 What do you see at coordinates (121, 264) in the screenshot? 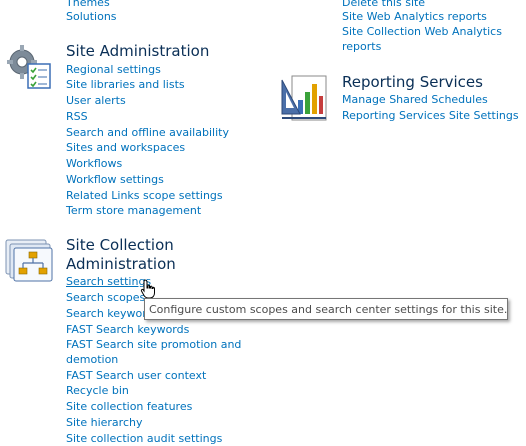
I see `site-collection-heading-line2: Administration` at bounding box center [121, 264].